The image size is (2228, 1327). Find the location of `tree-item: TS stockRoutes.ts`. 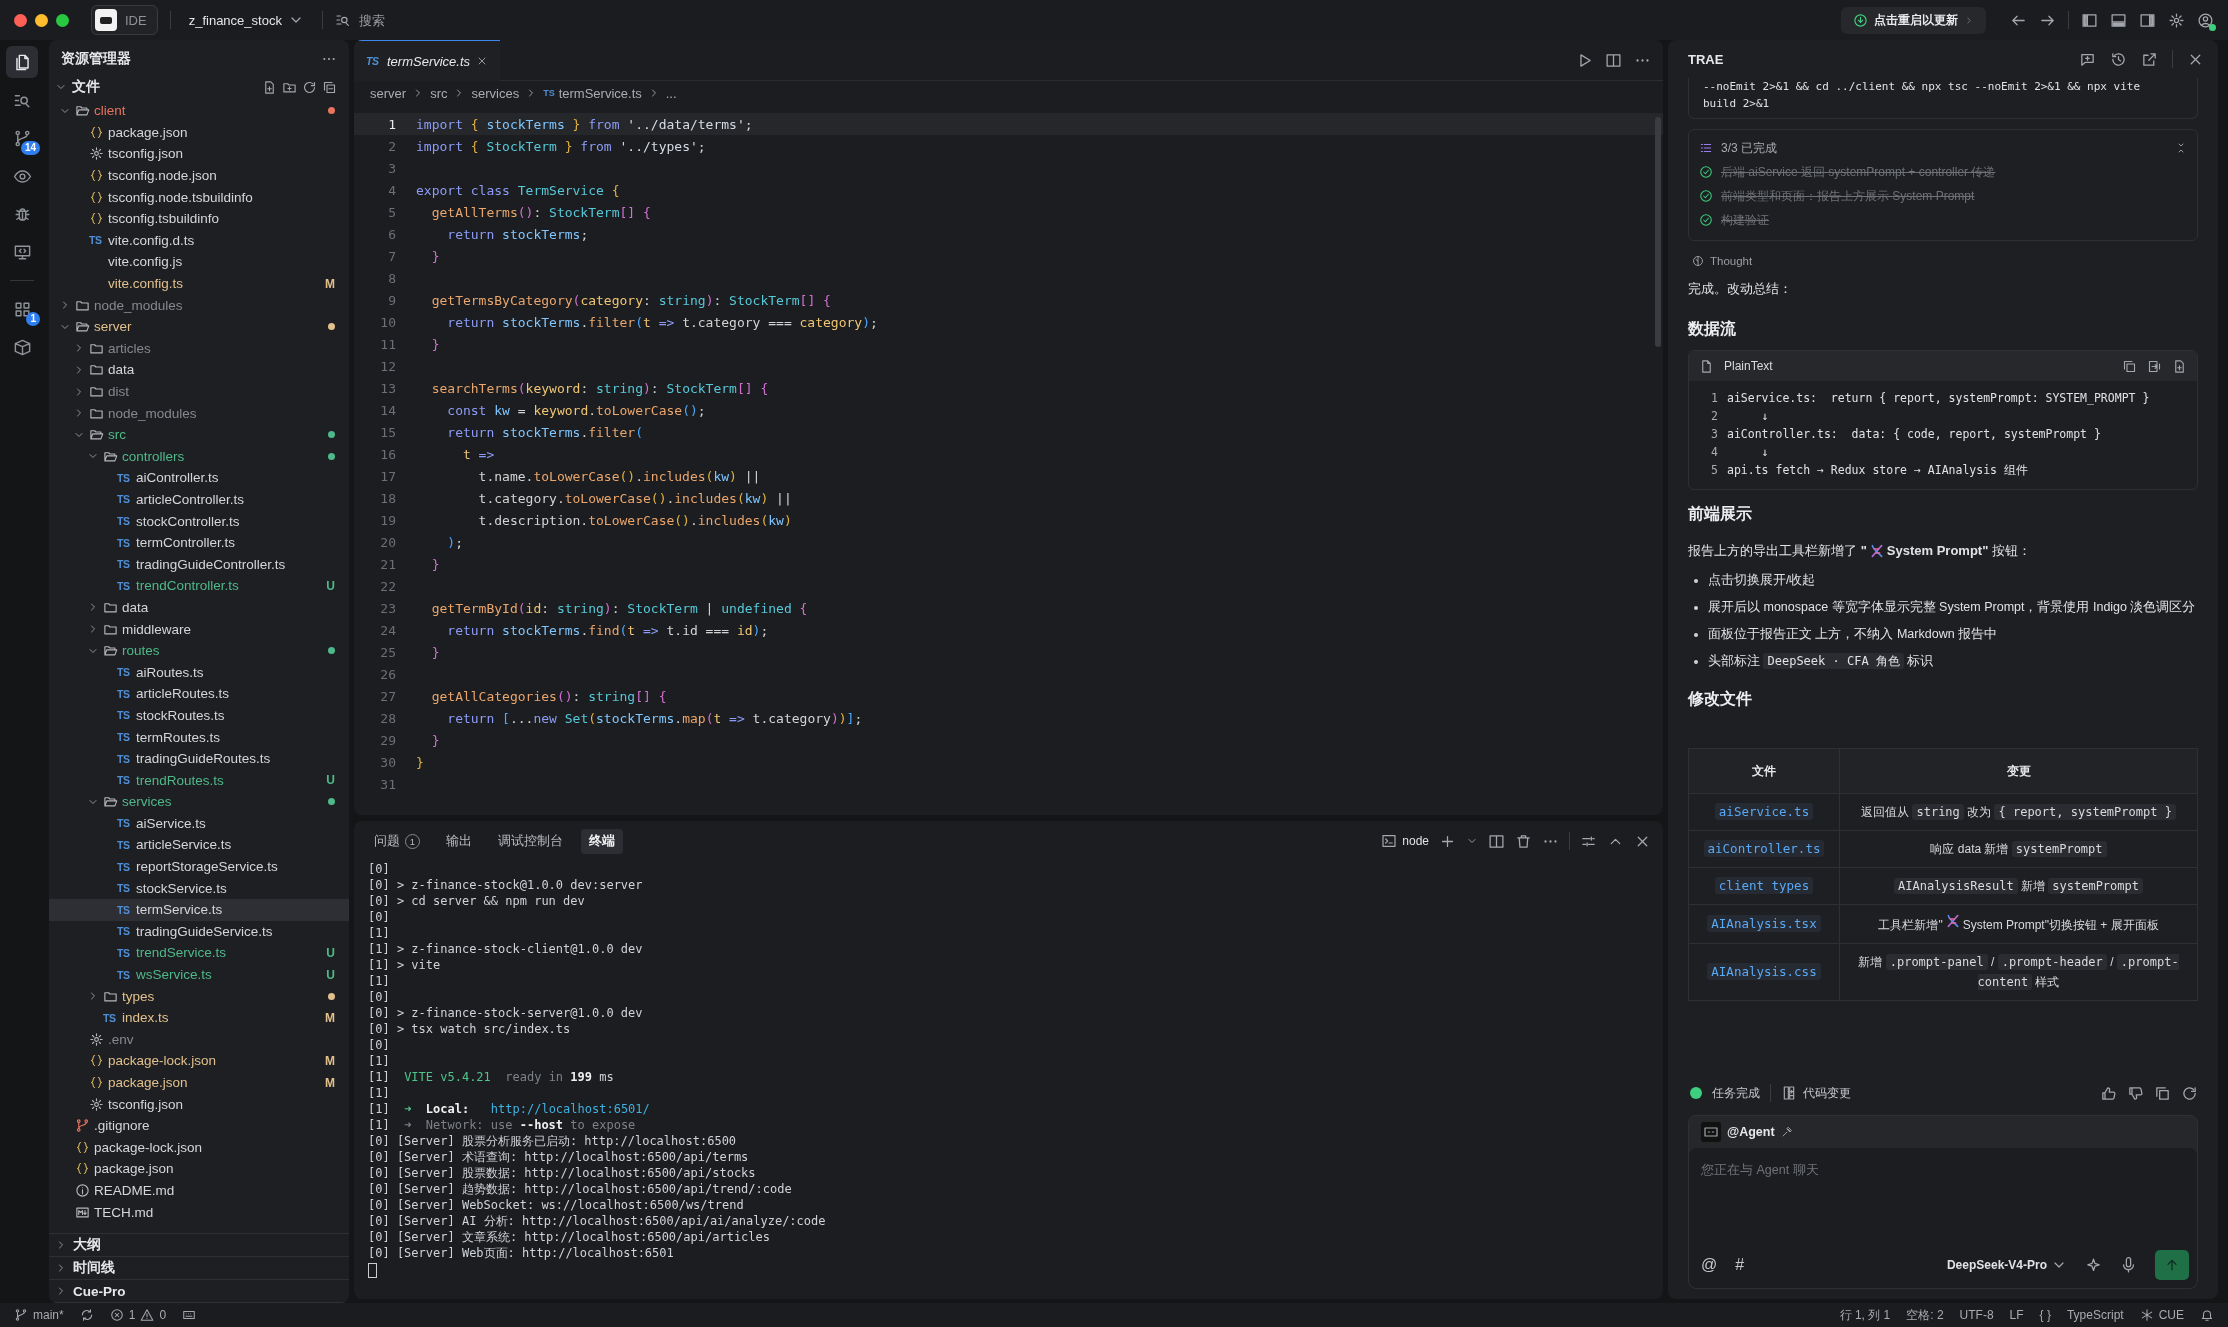

tree-item: TS stockRoutes.ts is located at coordinates (199, 715).